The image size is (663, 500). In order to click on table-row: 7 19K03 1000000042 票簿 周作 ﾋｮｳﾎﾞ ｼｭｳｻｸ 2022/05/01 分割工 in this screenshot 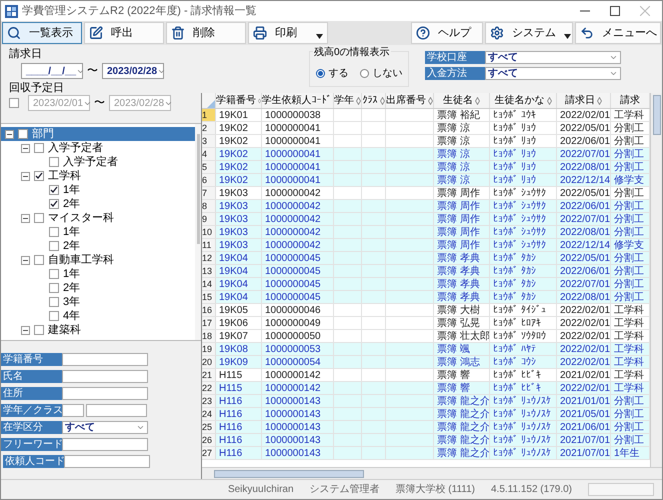, I will do `click(426, 193)`.